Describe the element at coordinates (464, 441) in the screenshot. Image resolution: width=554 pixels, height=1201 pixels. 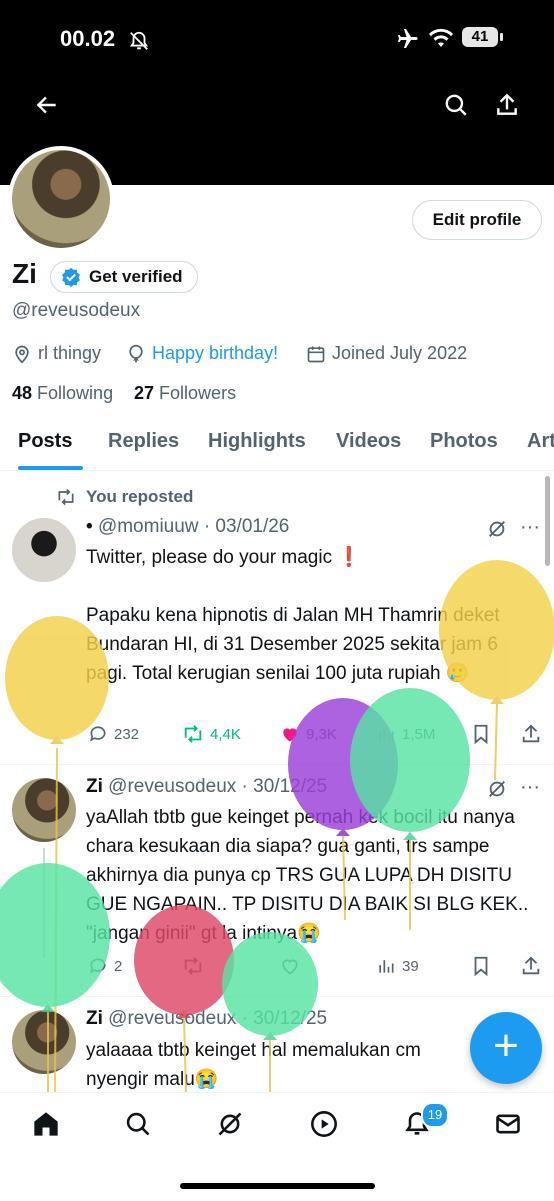
I see `tab-photos: Photos` at that location.